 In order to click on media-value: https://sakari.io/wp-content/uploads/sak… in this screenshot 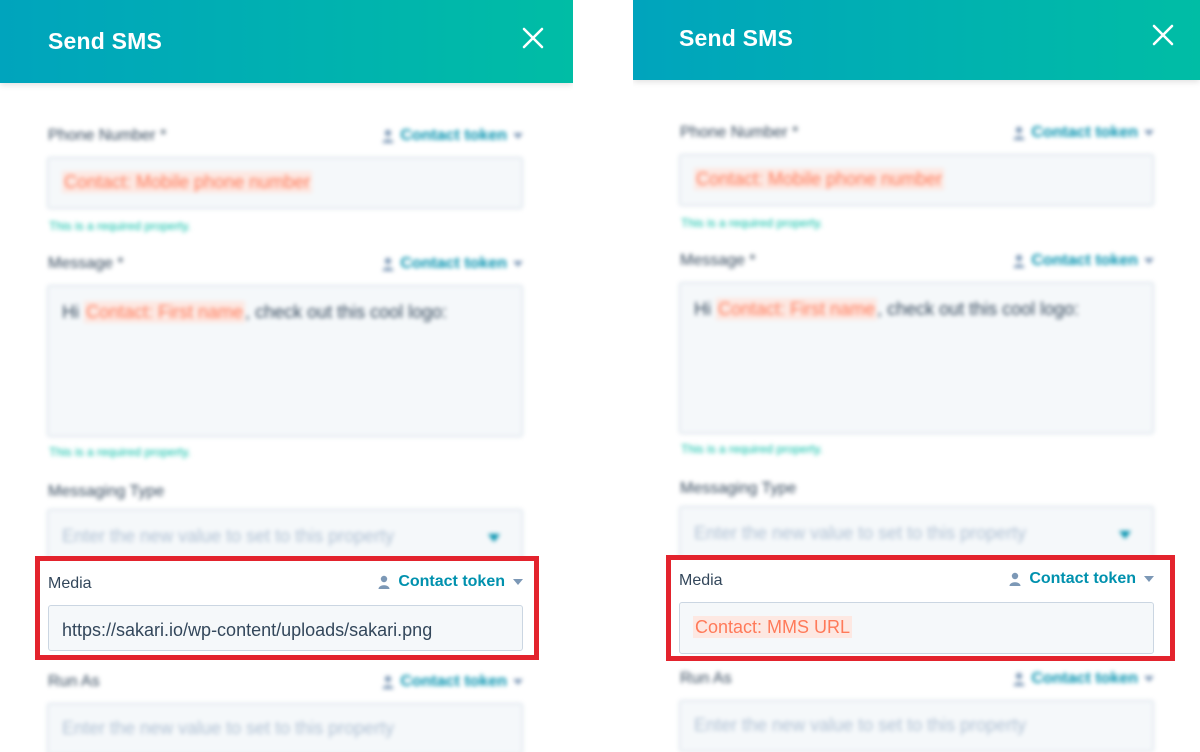, I will do `click(247, 630)`.